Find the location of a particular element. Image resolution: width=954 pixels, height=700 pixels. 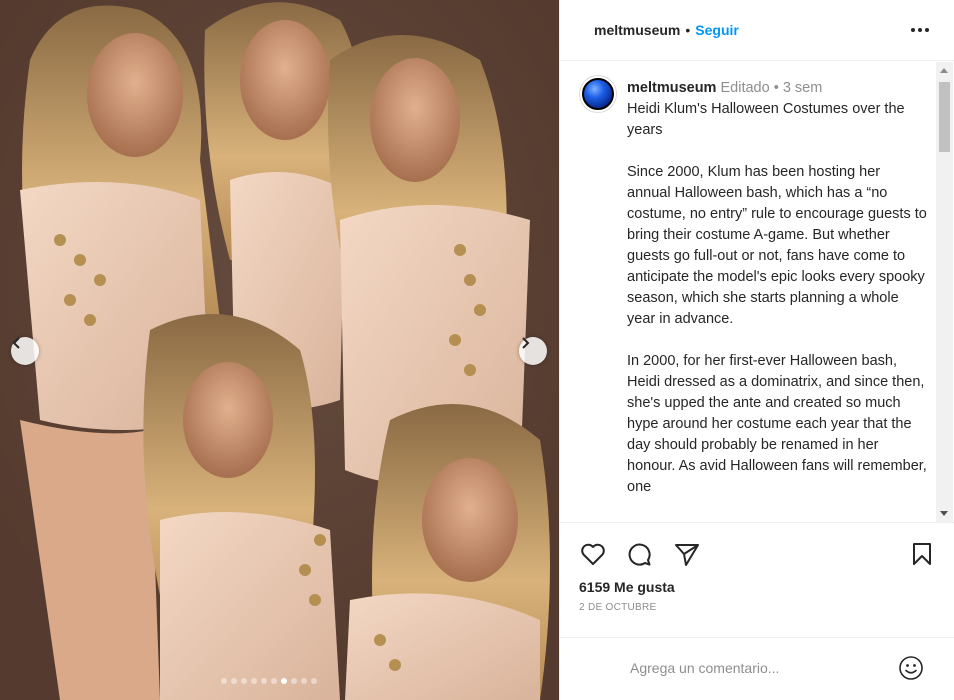

carousel-prev-button is located at coordinates (25, 351).